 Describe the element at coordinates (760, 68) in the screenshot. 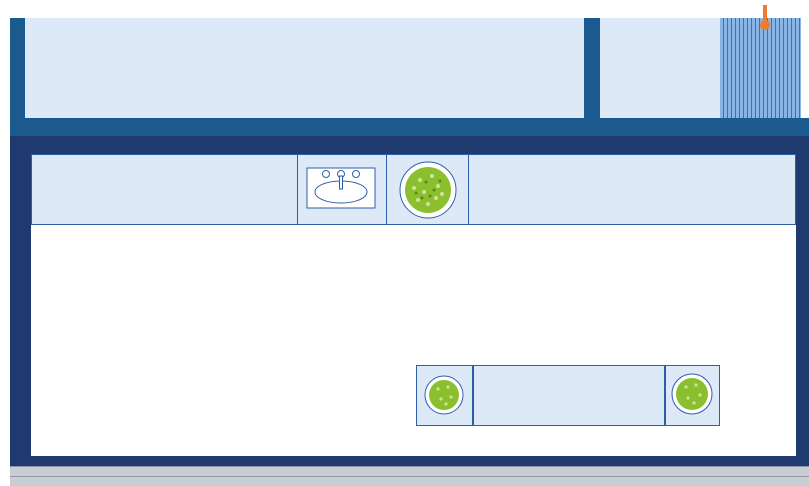

I see `radiator-icon` at that location.